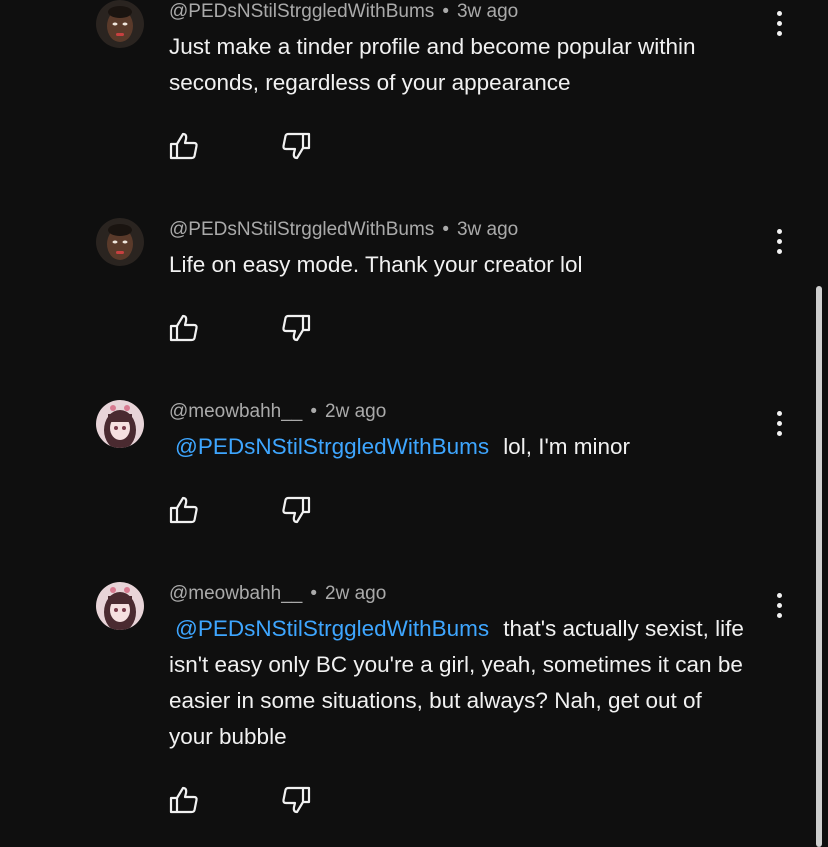 The width and height of the screenshot is (828, 847). I want to click on scrollbar, so click(819, 566).